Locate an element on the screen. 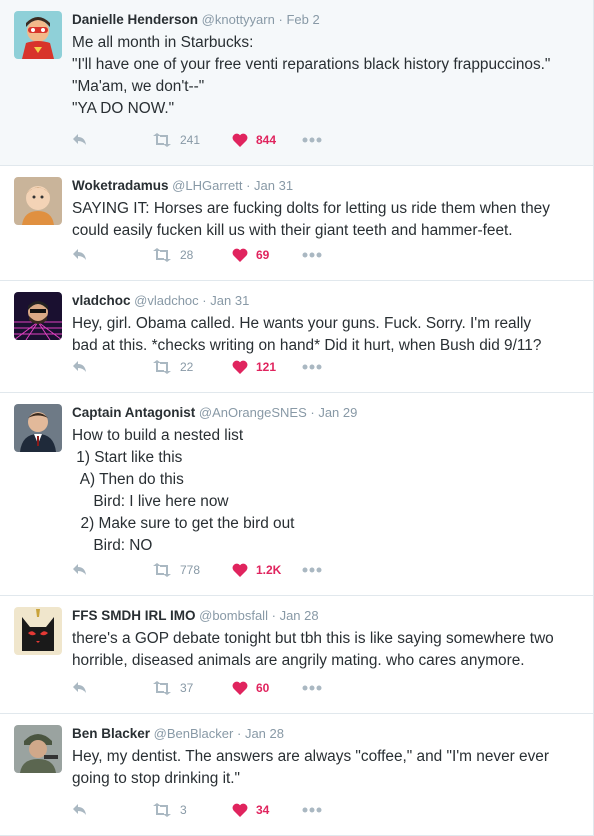 This screenshot has height=836, width=594. black-cat-avatar-icon is located at coordinates (38, 631).